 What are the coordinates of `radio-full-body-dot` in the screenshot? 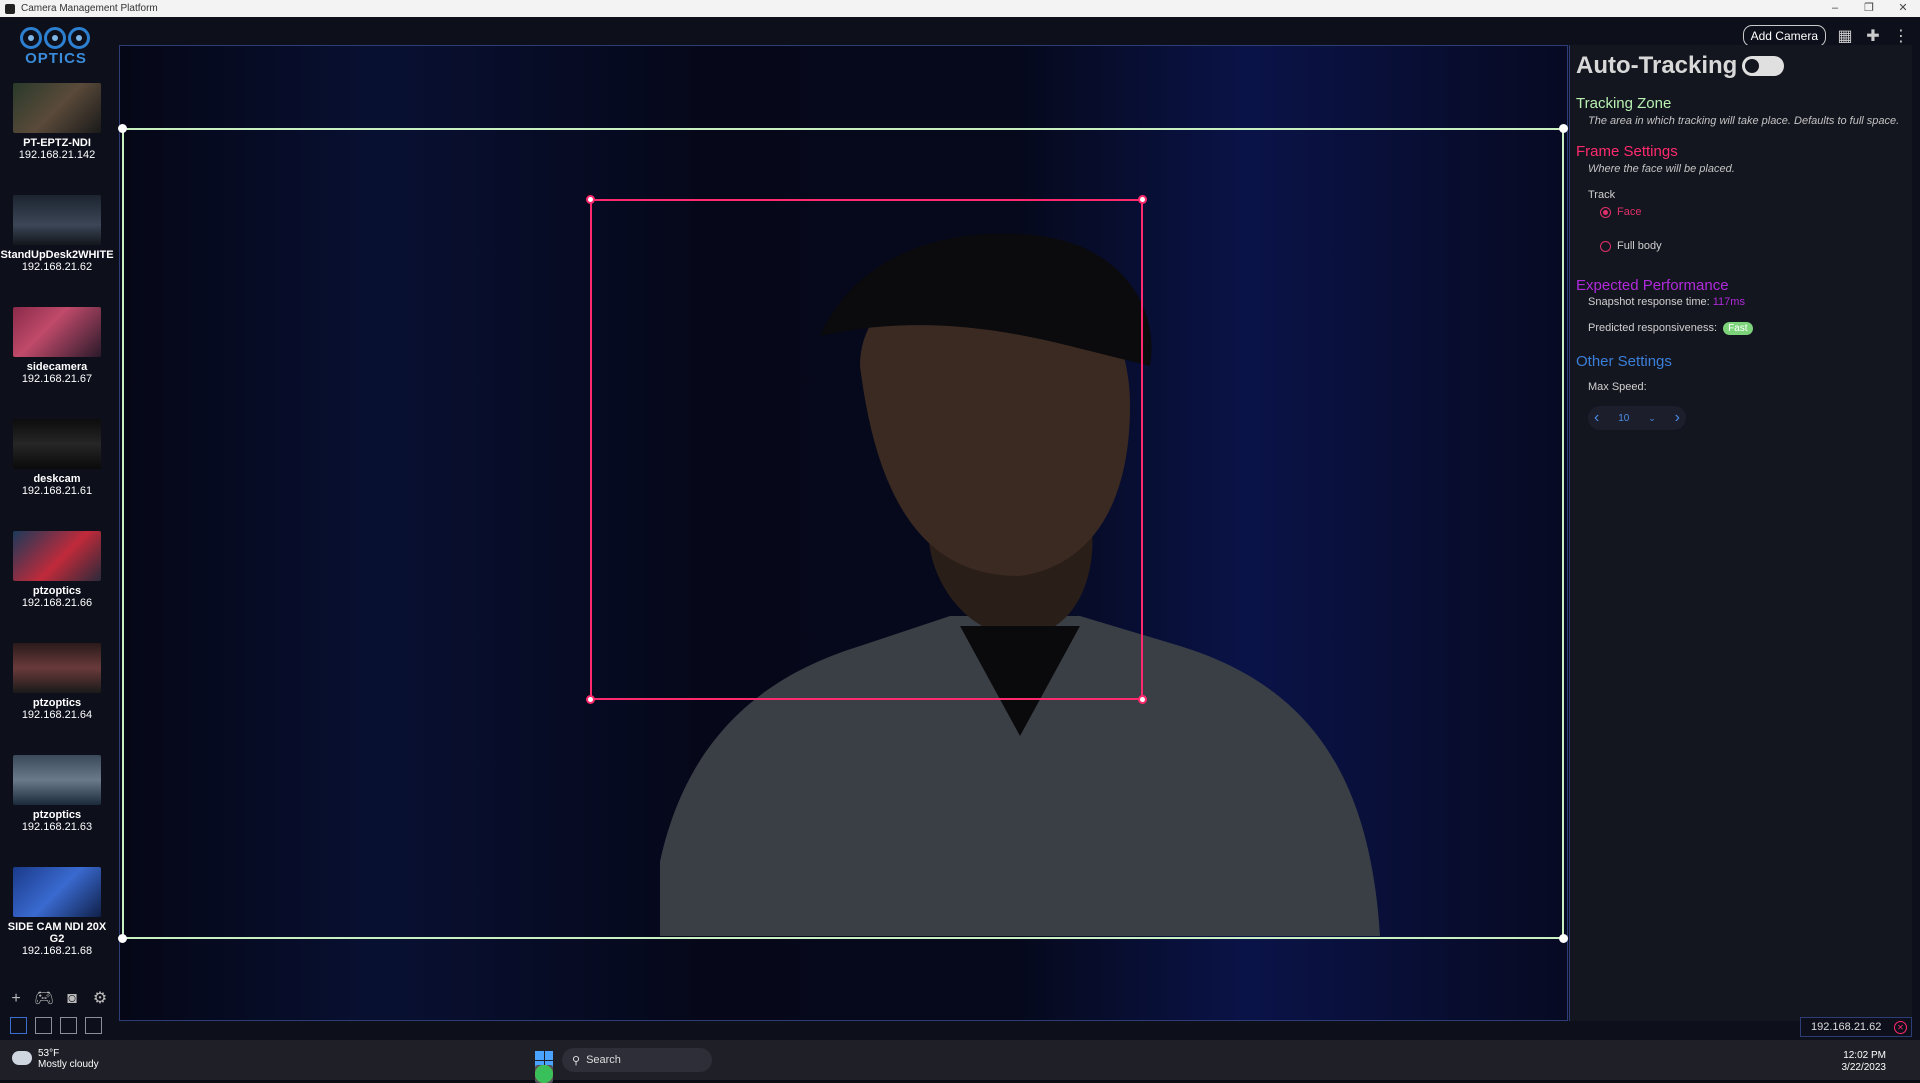 It's located at (1605, 246).